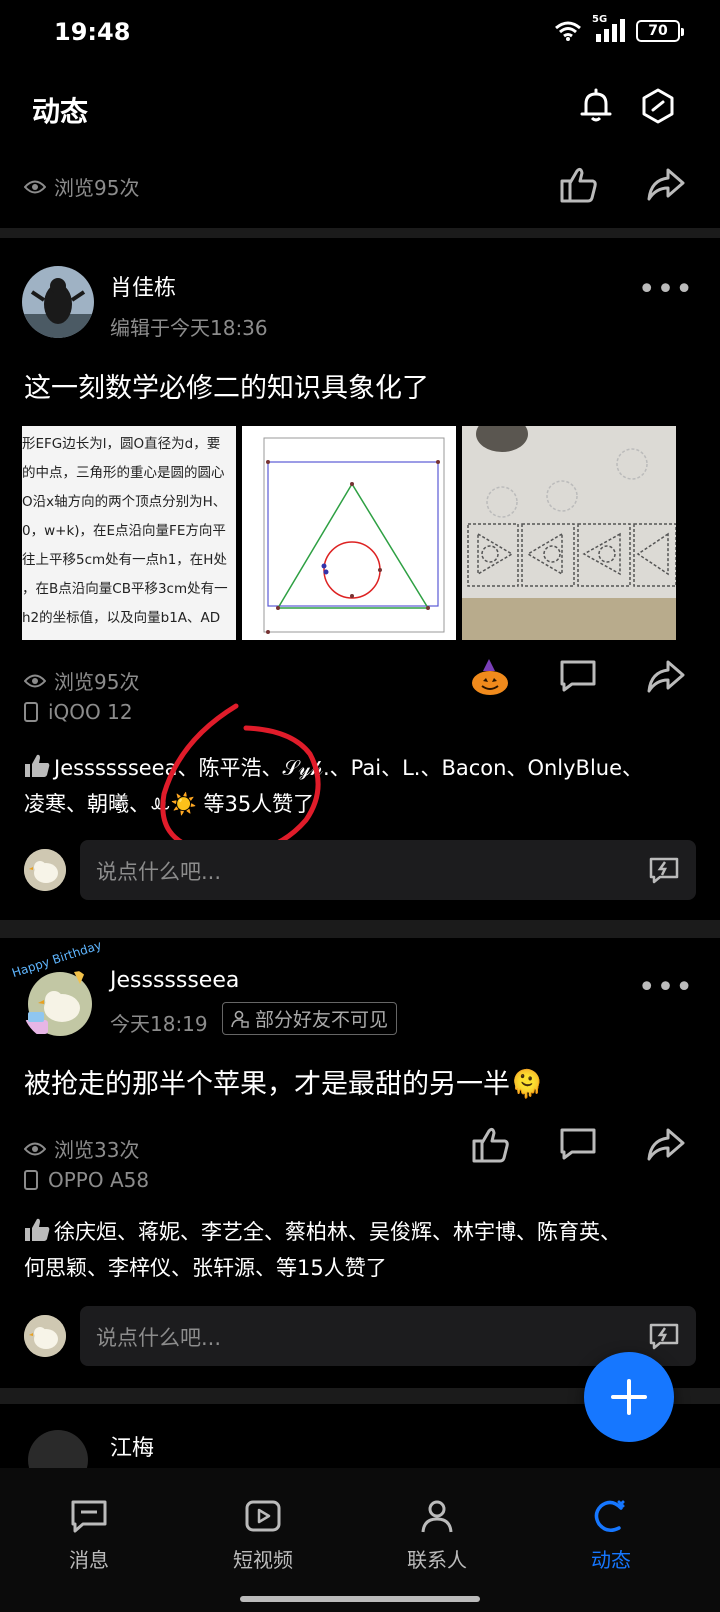 Image resolution: width=720 pixels, height=1612 pixels. Describe the element at coordinates (360, 192) in the screenshot. I see `prev-post-footer: 浏览95次` at that location.